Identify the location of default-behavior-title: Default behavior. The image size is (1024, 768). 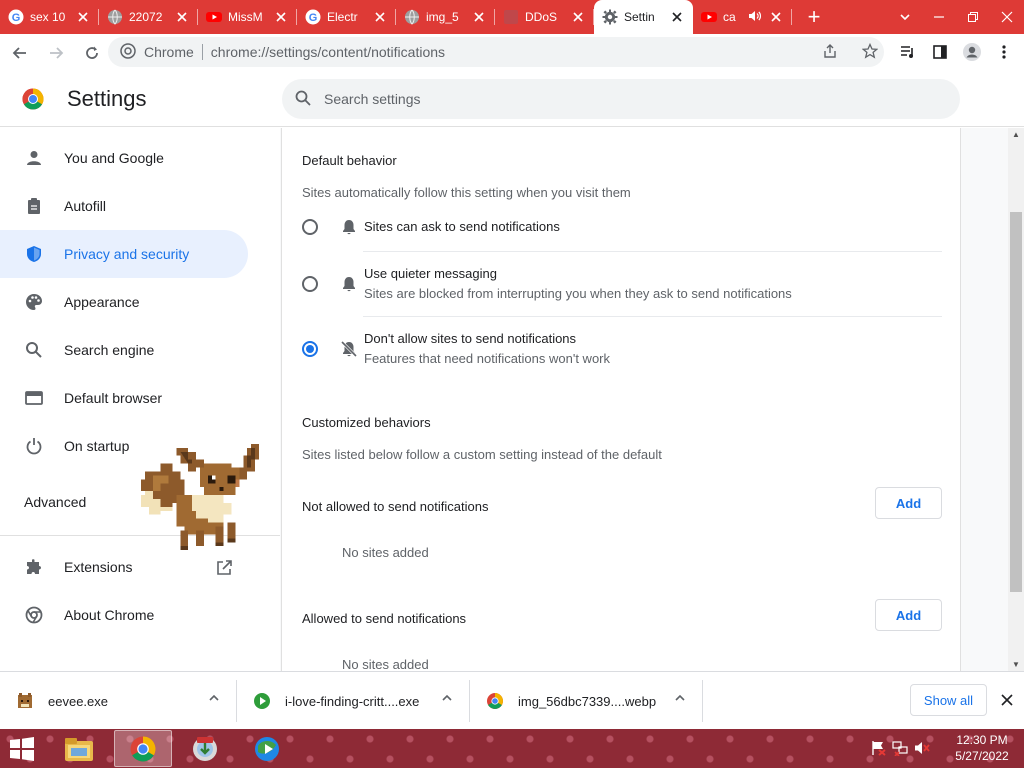
(349, 160).